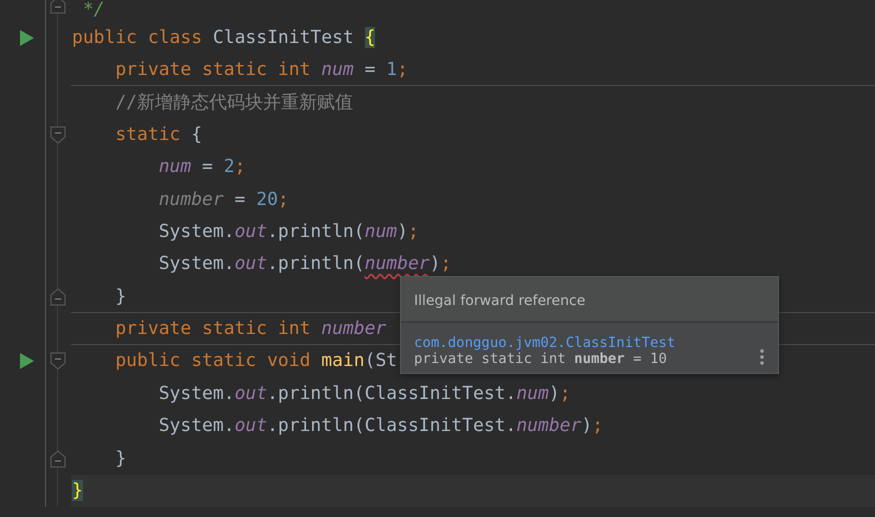 This screenshot has width=875, height=517. Describe the element at coordinates (213, 361) in the screenshot. I see `code-token: public static void` at that location.